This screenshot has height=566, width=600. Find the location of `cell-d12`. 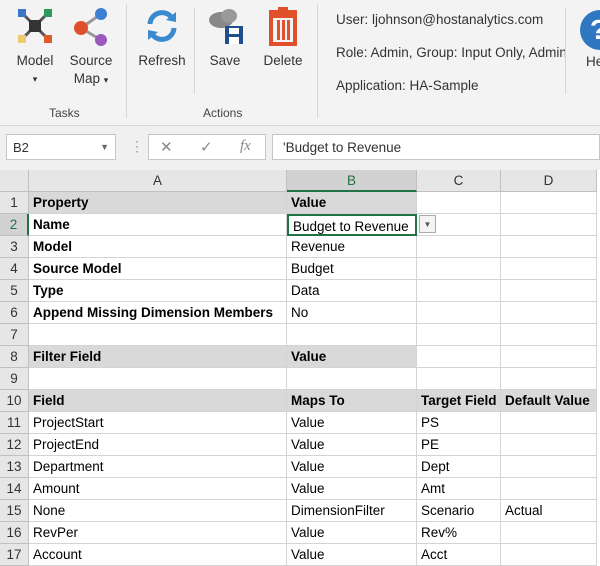

cell-d12 is located at coordinates (549, 445).